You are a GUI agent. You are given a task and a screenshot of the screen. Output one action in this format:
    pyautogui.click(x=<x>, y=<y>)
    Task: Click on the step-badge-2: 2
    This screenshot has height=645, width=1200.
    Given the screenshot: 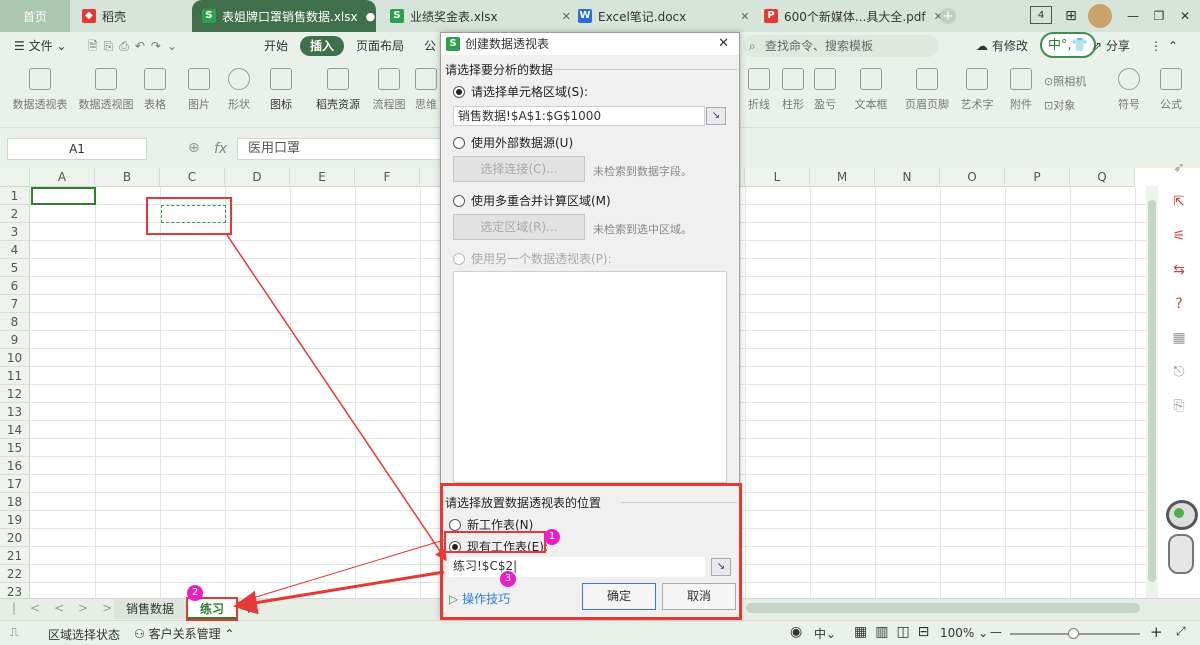 What is the action you would take?
    pyautogui.click(x=195, y=593)
    